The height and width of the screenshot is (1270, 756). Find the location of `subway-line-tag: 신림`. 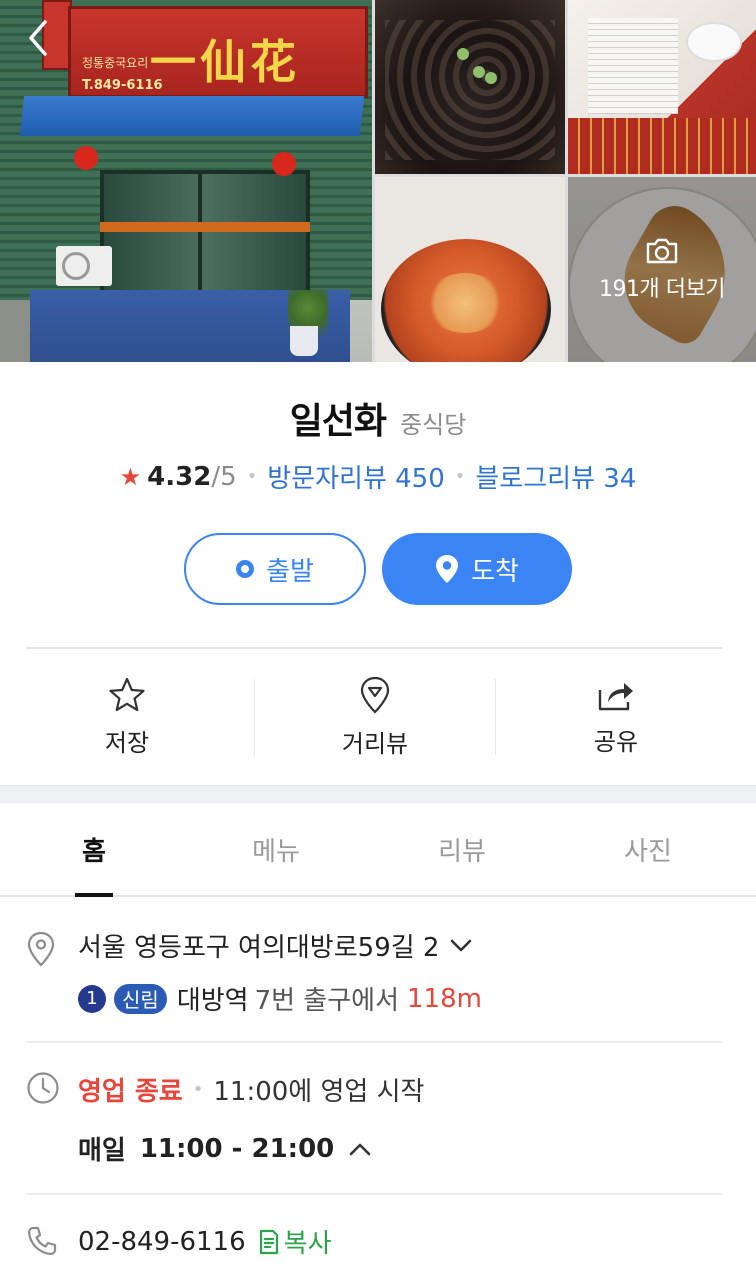

subway-line-tag: 신림 is located at coordinates (140, 998).